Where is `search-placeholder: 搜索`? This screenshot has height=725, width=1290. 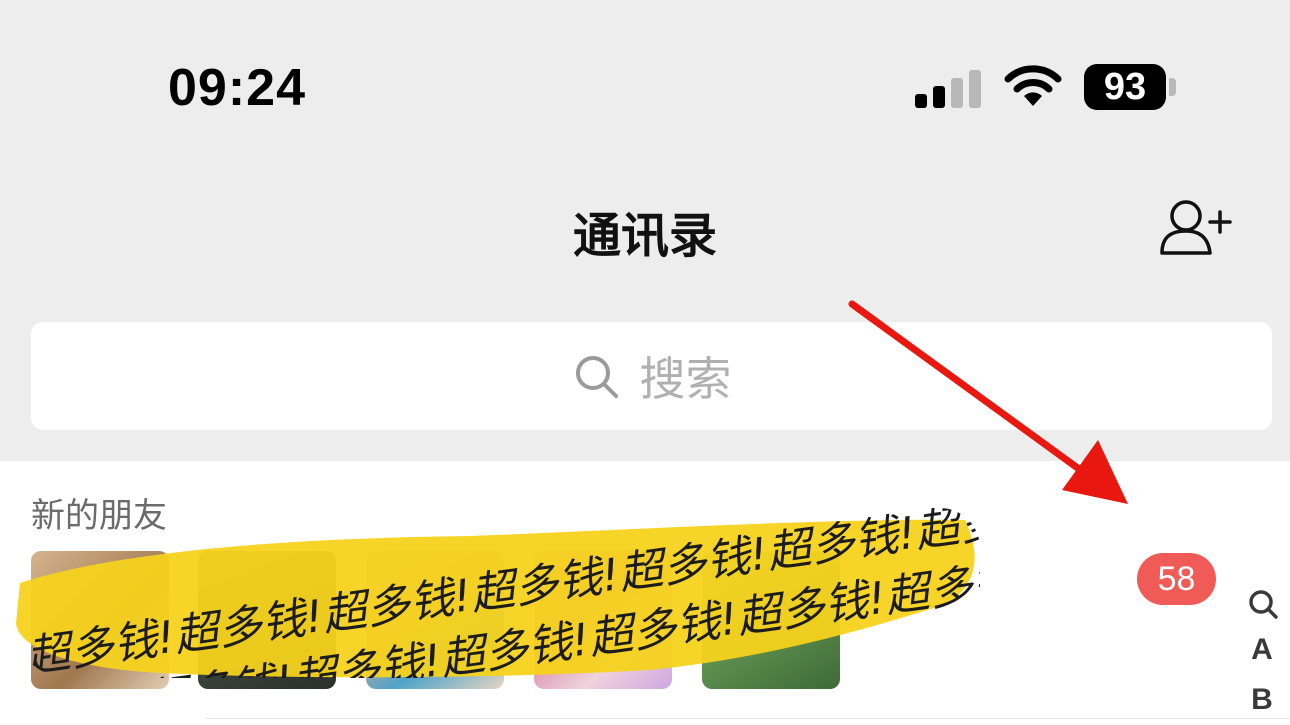 search-placeholder: 搜索 is located at coordinates (685, 379).